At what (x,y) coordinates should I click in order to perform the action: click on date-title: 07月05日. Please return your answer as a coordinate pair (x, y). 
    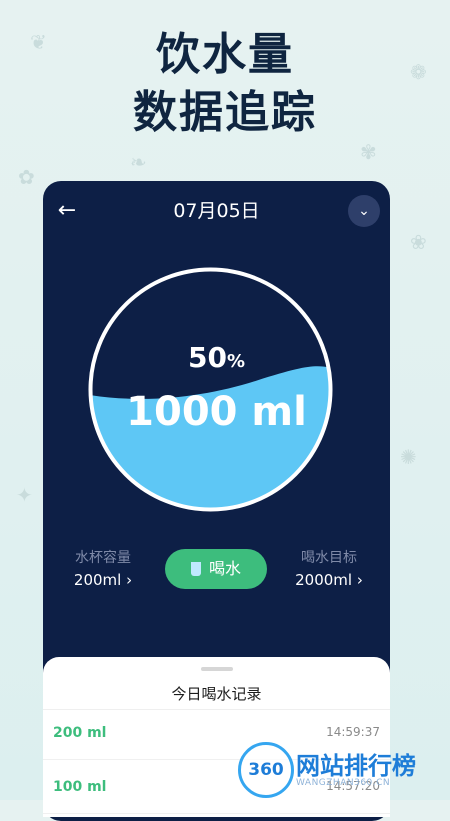
    Looking at the image, I should click on (216, 211).